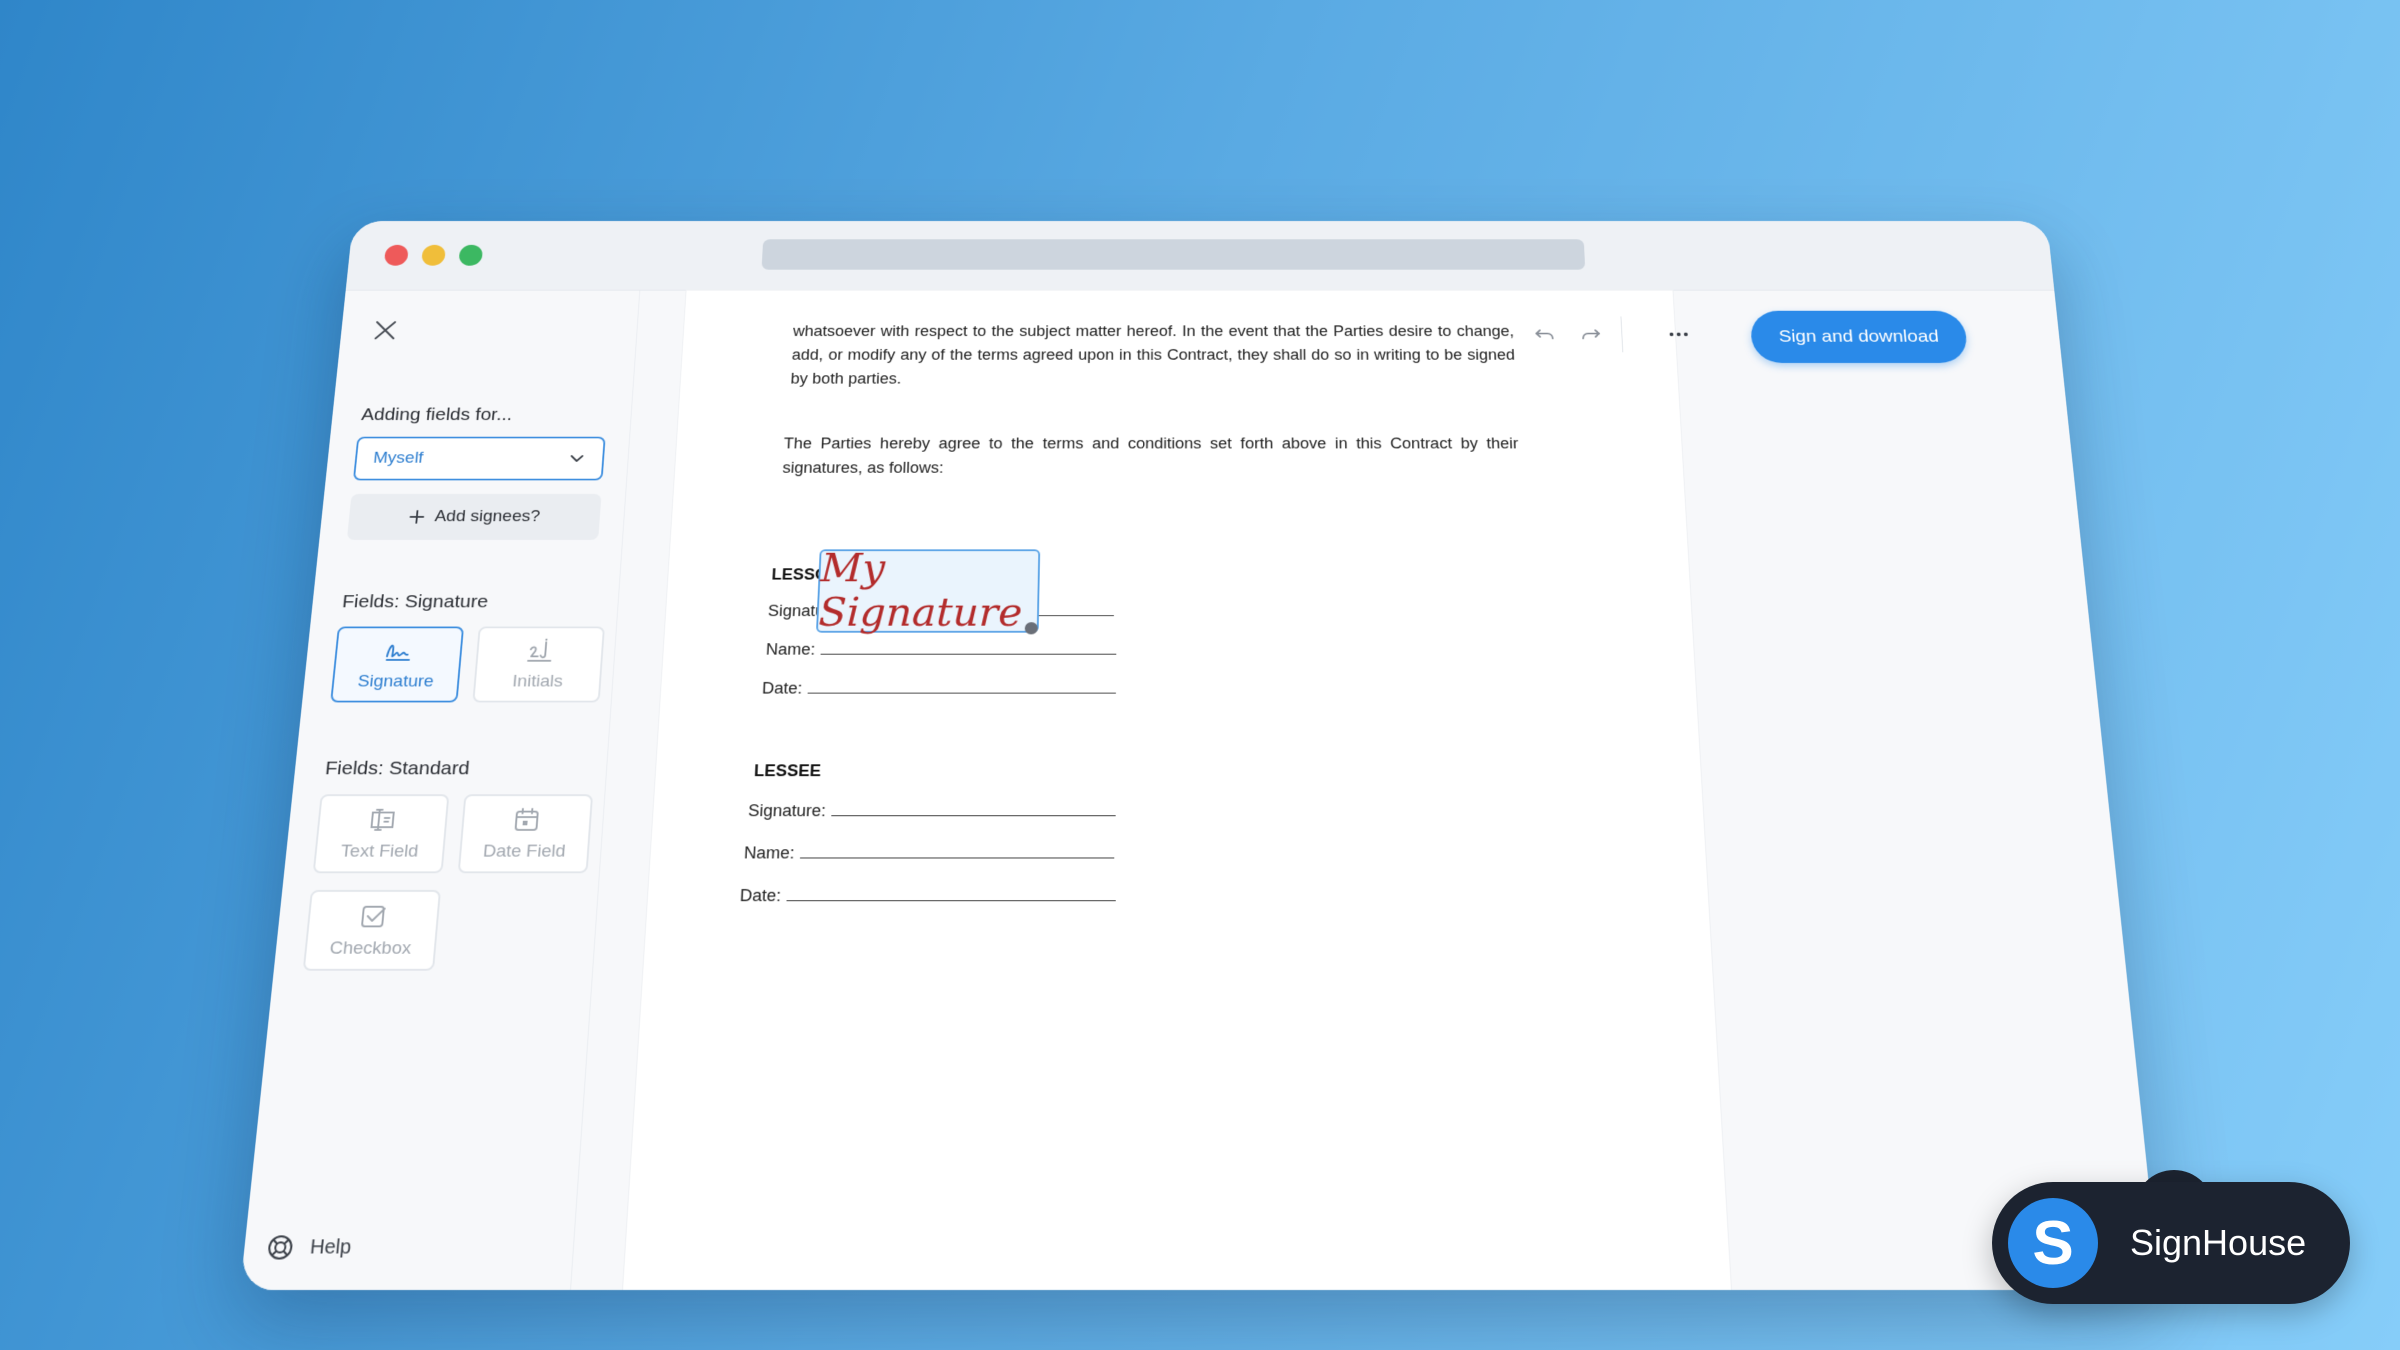 This screenshot has width=2400, height=1350. Describe the element at coordinates (790, 649) in the screenshot. I see `lessor-name-label: Name:` at that location.